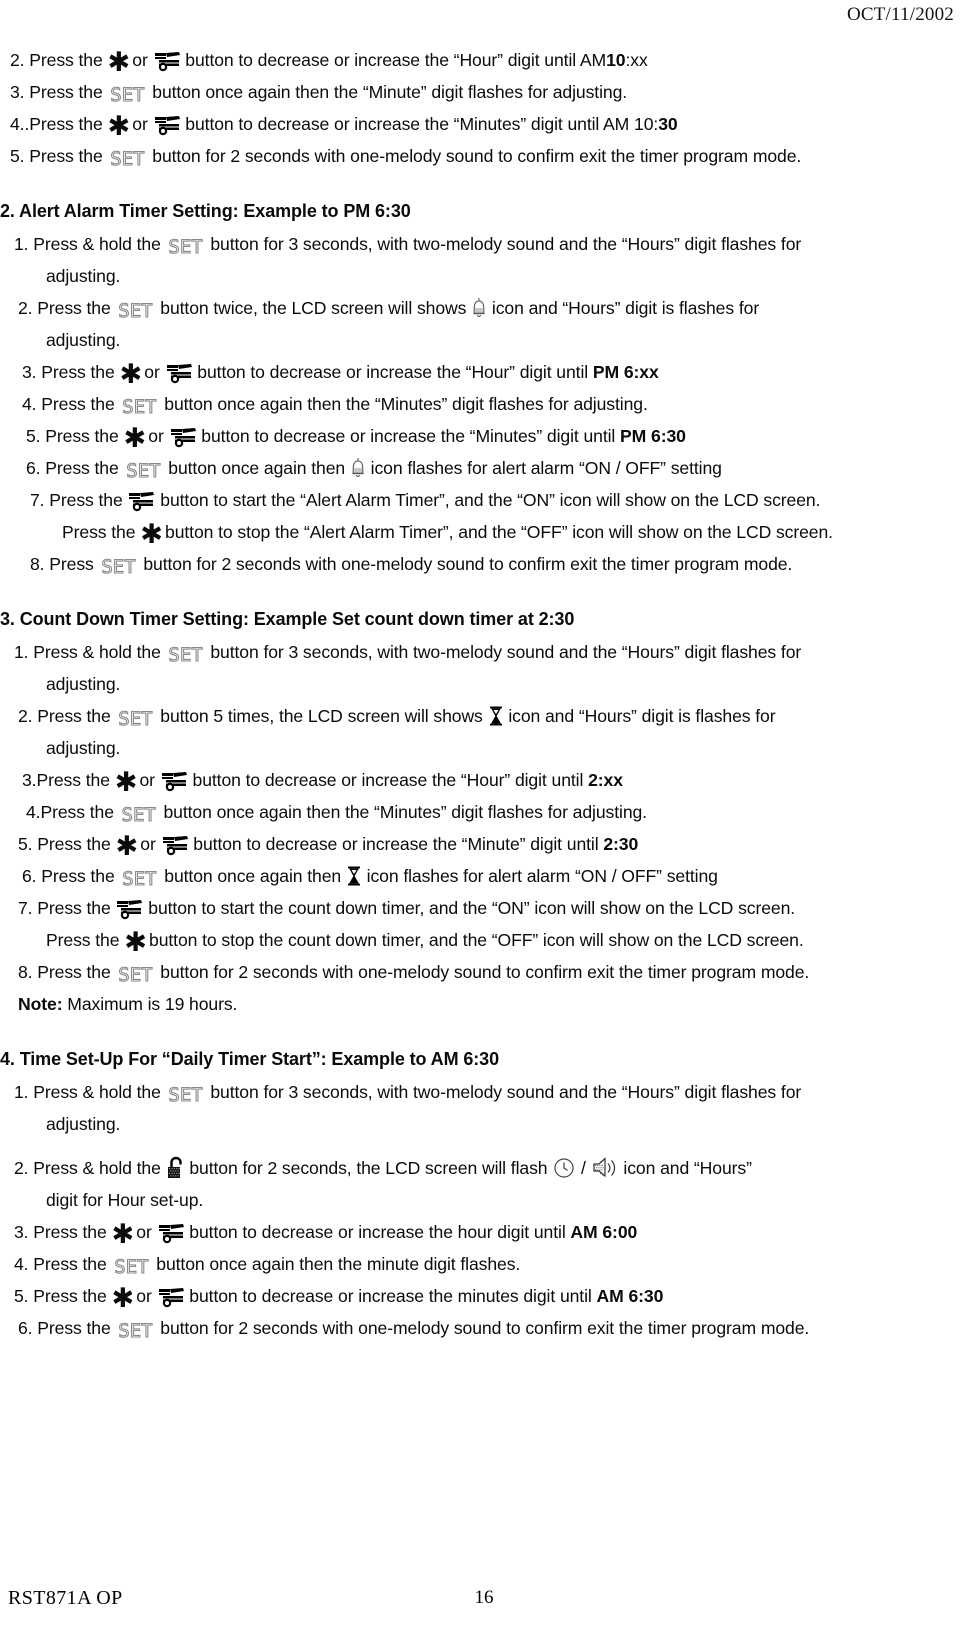 This screenshot has height=1625, width=968. Describe the element at coordinates (605, 1168) in the screenshot. I see `sound-speaker-icon` at that location.